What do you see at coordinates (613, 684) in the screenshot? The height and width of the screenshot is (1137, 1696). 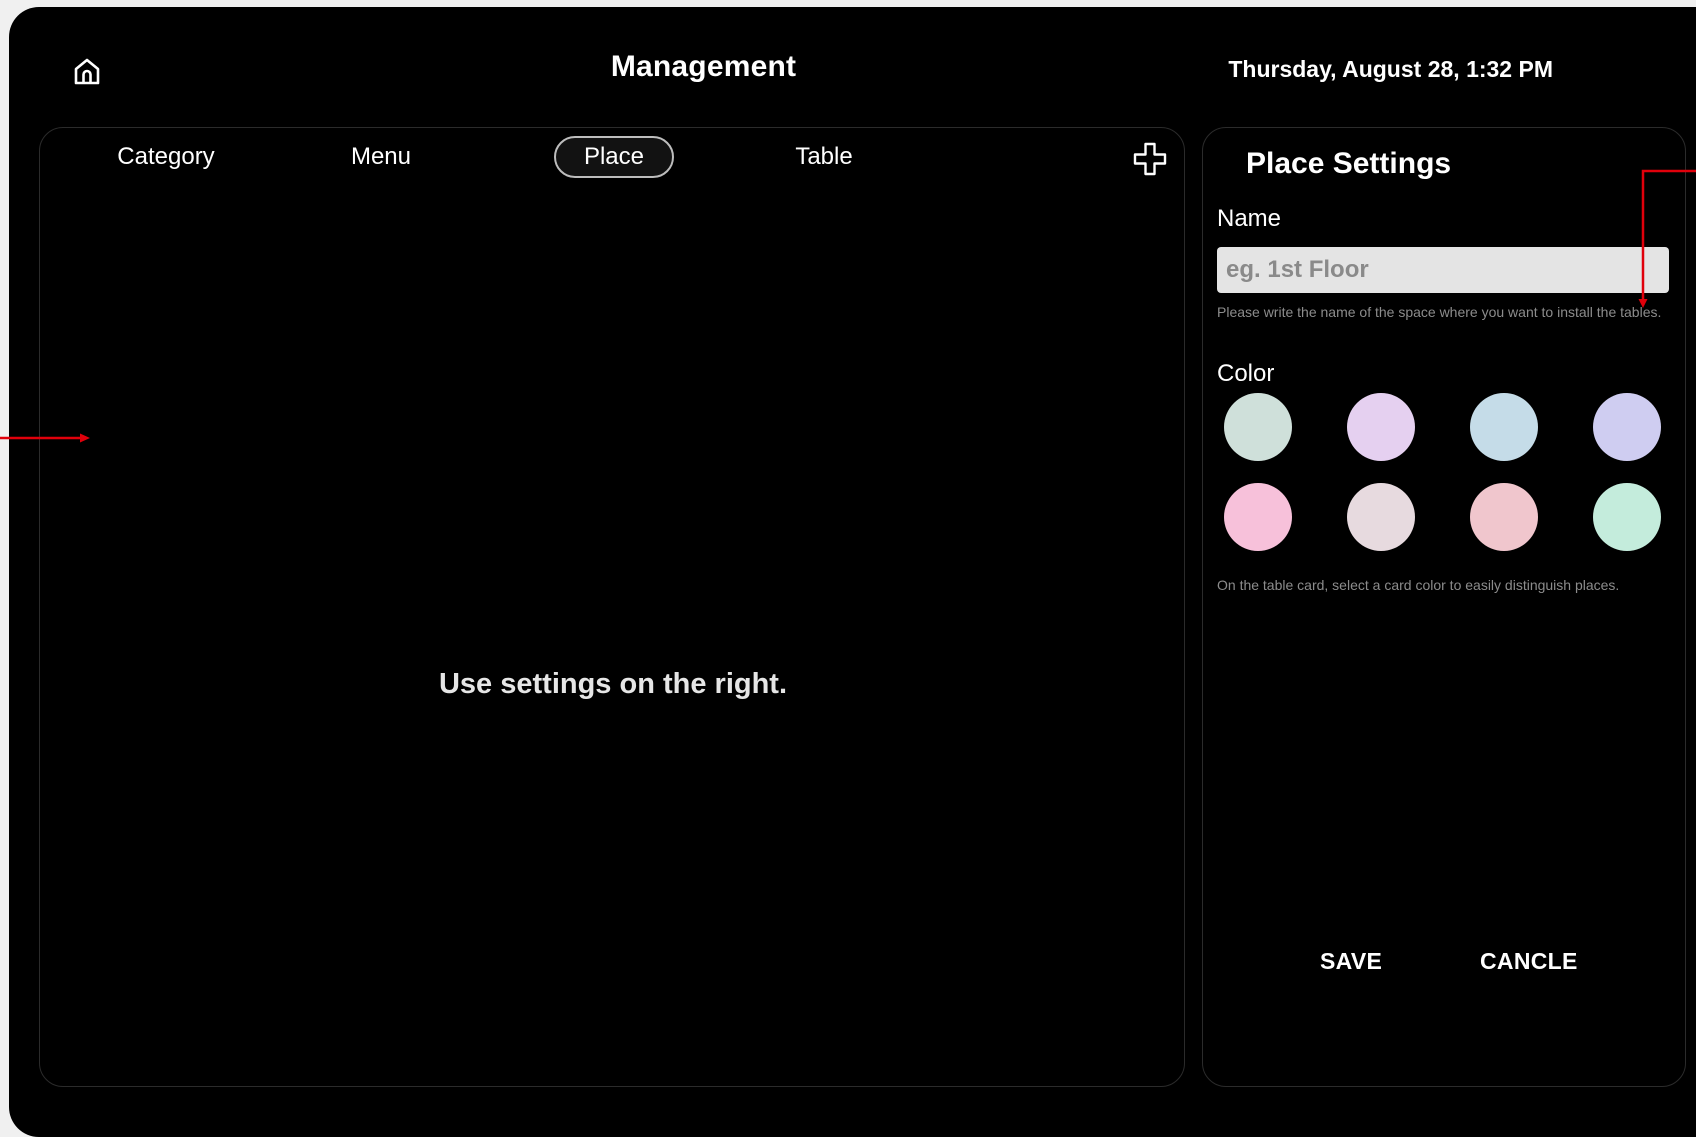 I see `empty-state-message: Use settings on the right.` at bounding box center [613, 684].